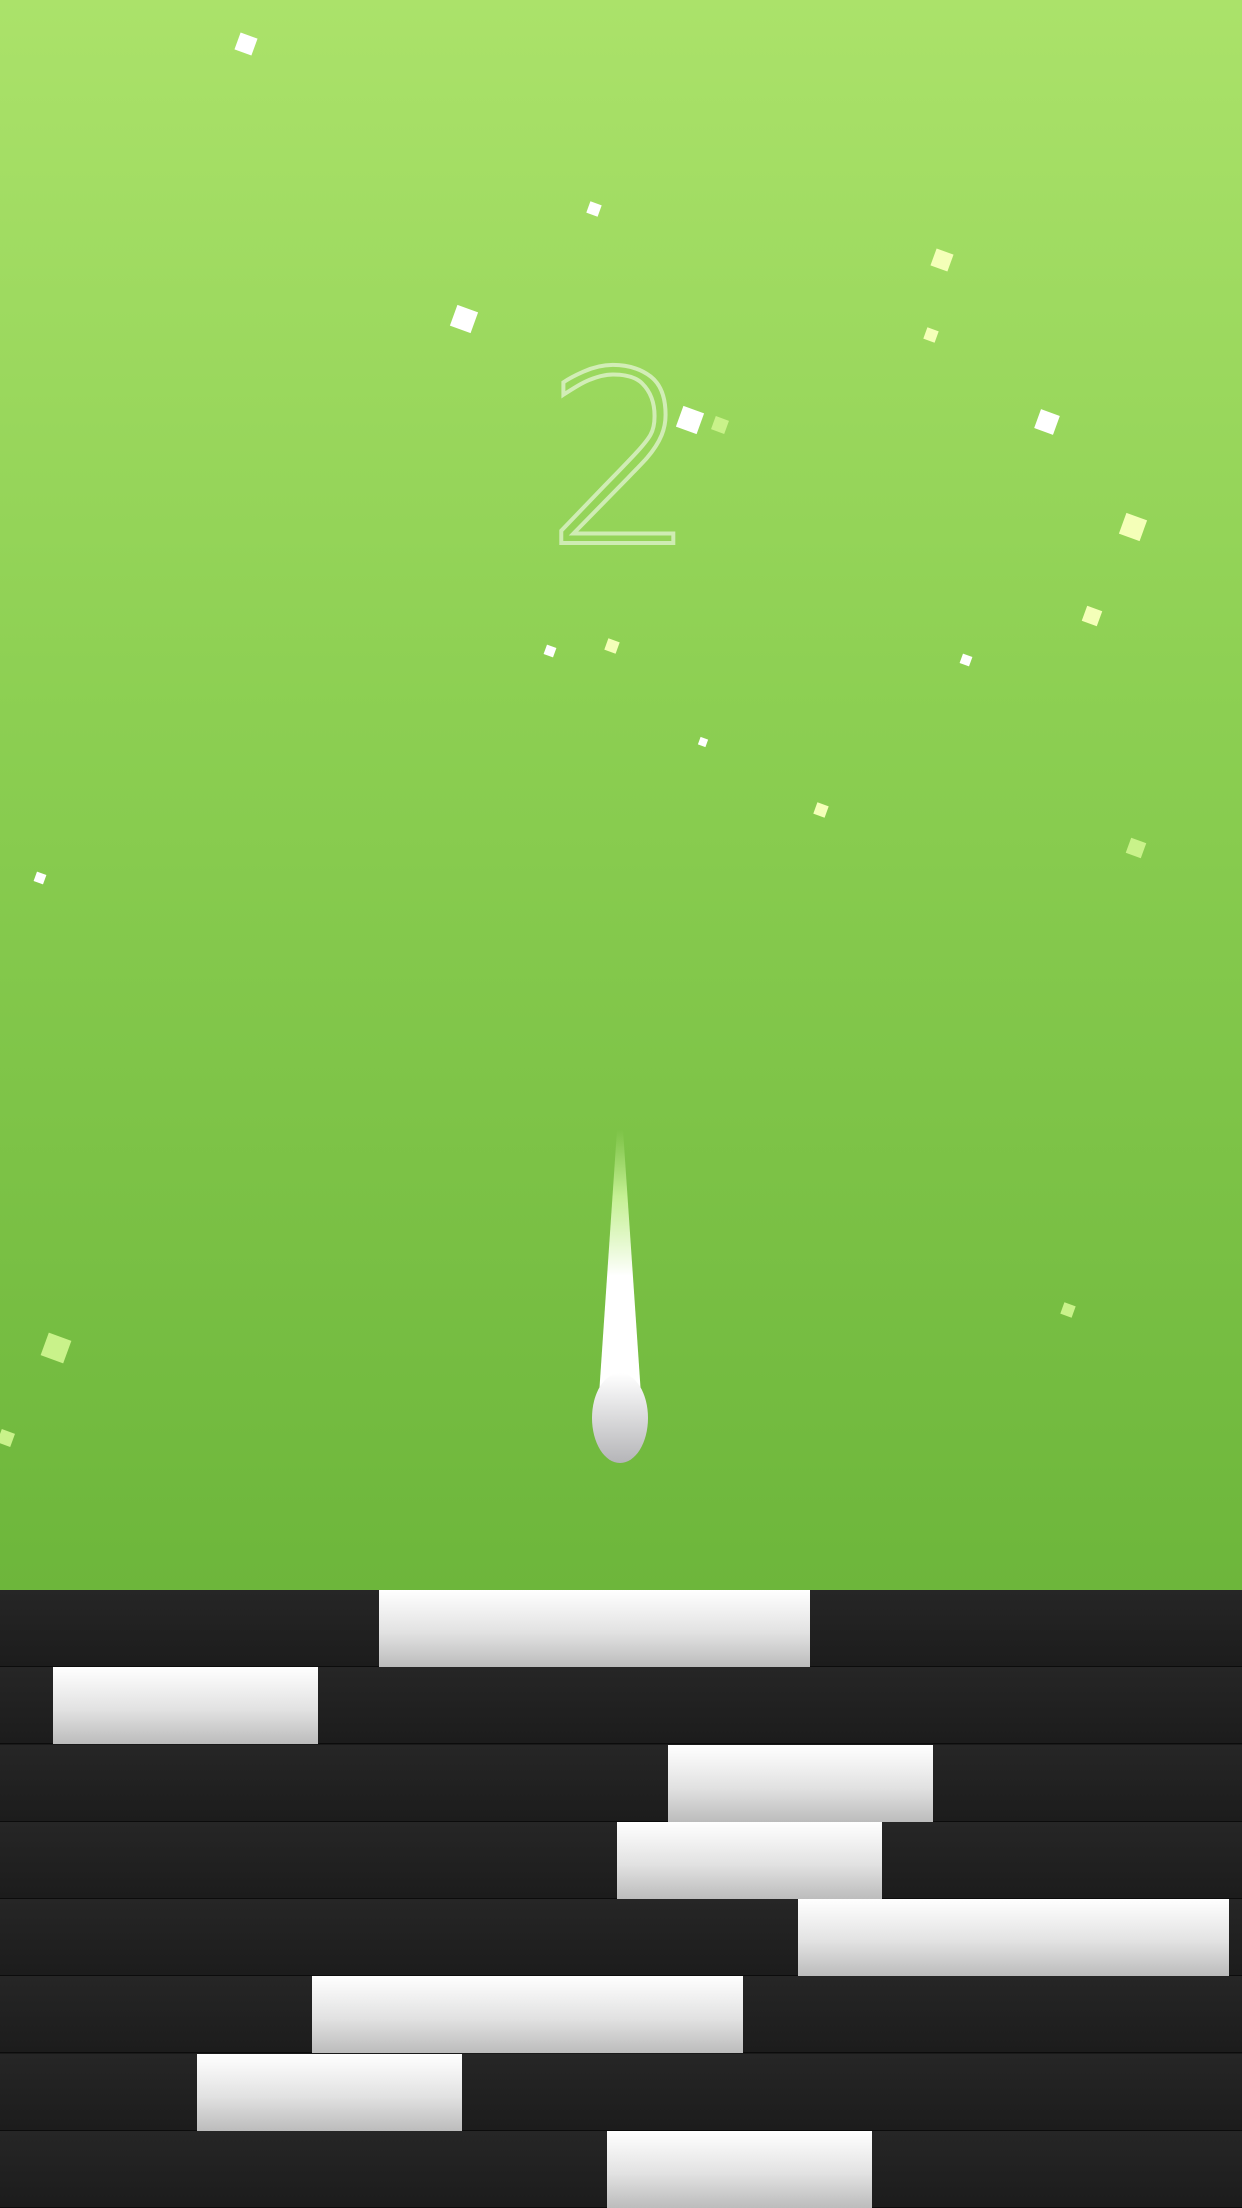  Describe the element at coordinates (620, 1418) in the screenshot. I see `ball` at that location.